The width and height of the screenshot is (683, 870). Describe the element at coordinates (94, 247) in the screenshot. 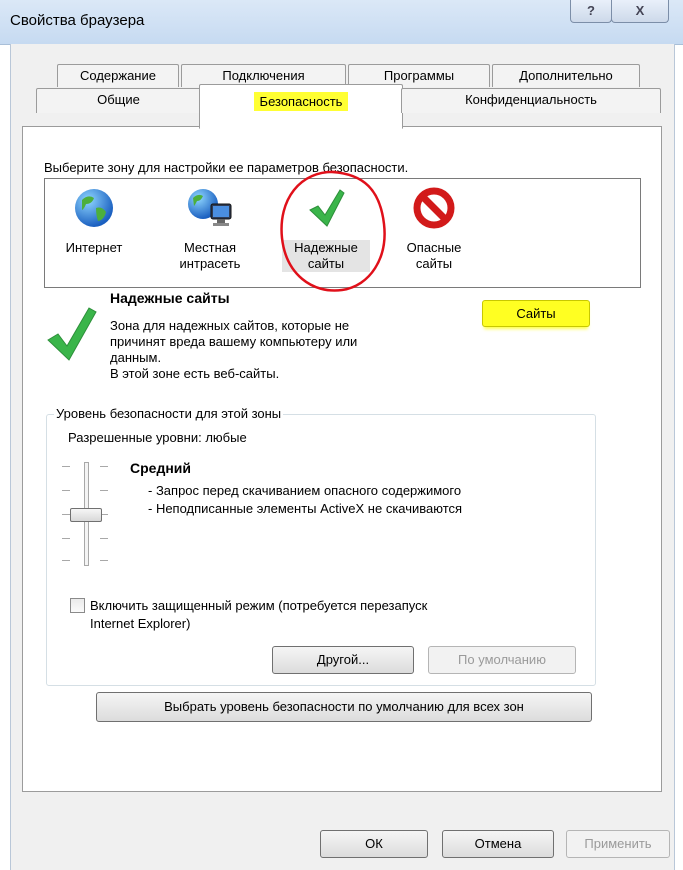

I see `zone-internet-label: Интернет` at that location.